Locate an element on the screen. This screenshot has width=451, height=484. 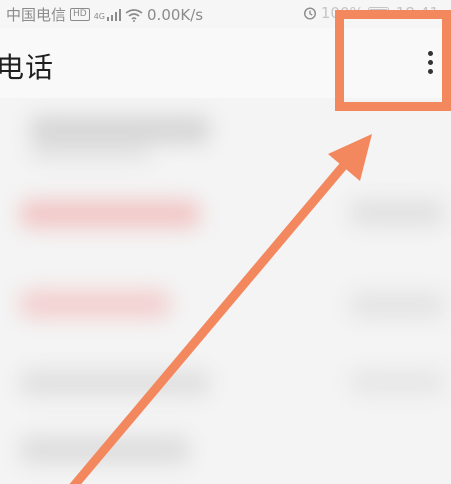
status-bar: 中国电信 HD 4G 0.00K/s 100% 18:41 is located at coordinates (225, 14).